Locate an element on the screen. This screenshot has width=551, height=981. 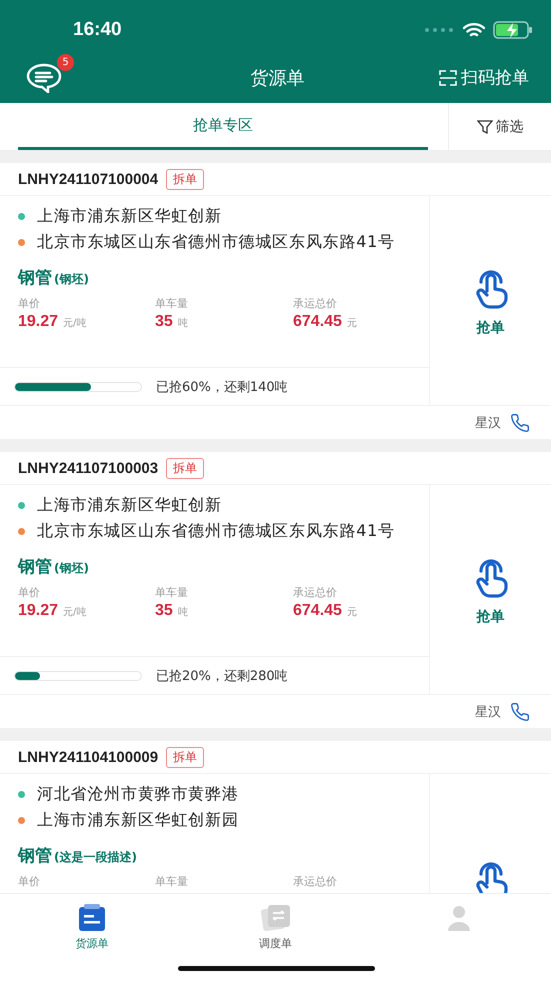
swap-card-icon is located at coordinates (275, 918).